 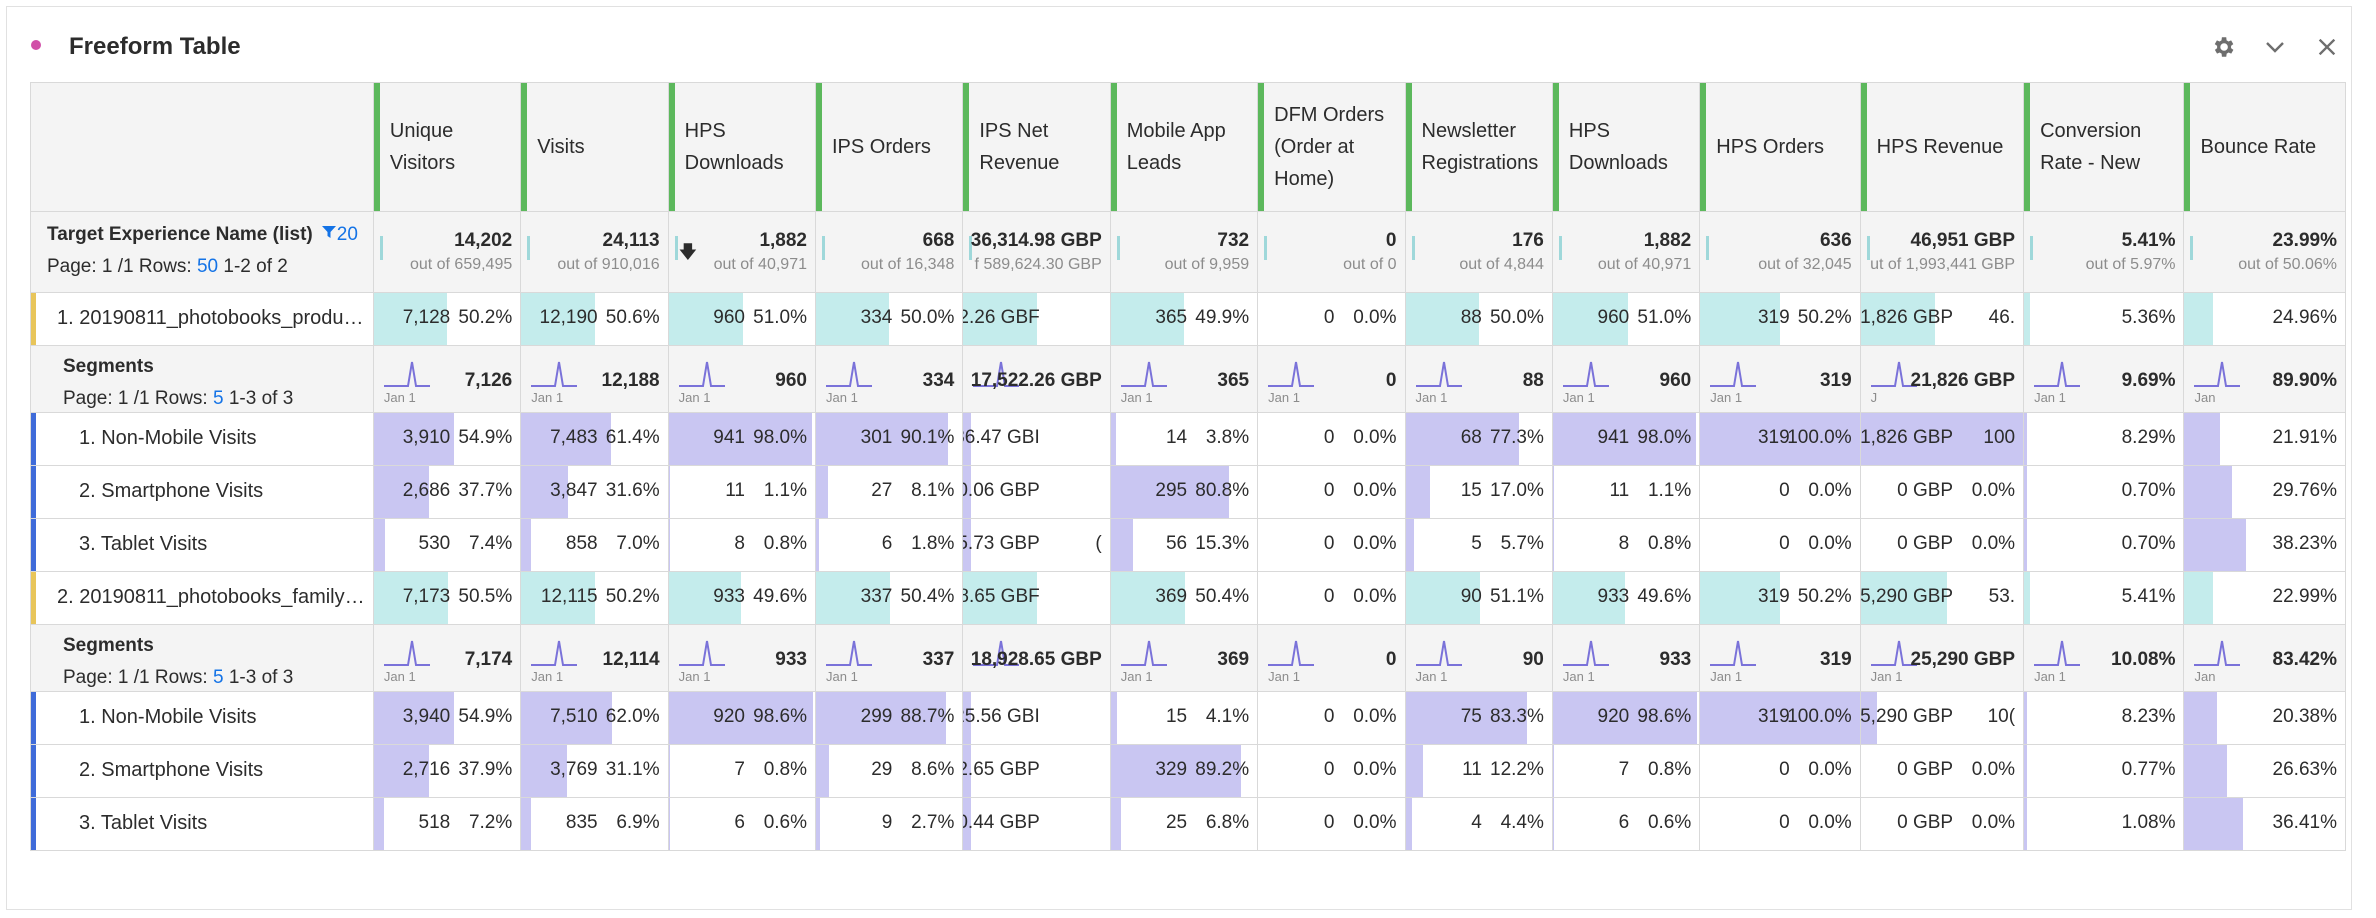 What do you see at coordinates (742, 379) in the screenshot?
I see `segment-total-cell: Jan 1 960` at bounding box center [742, 379].